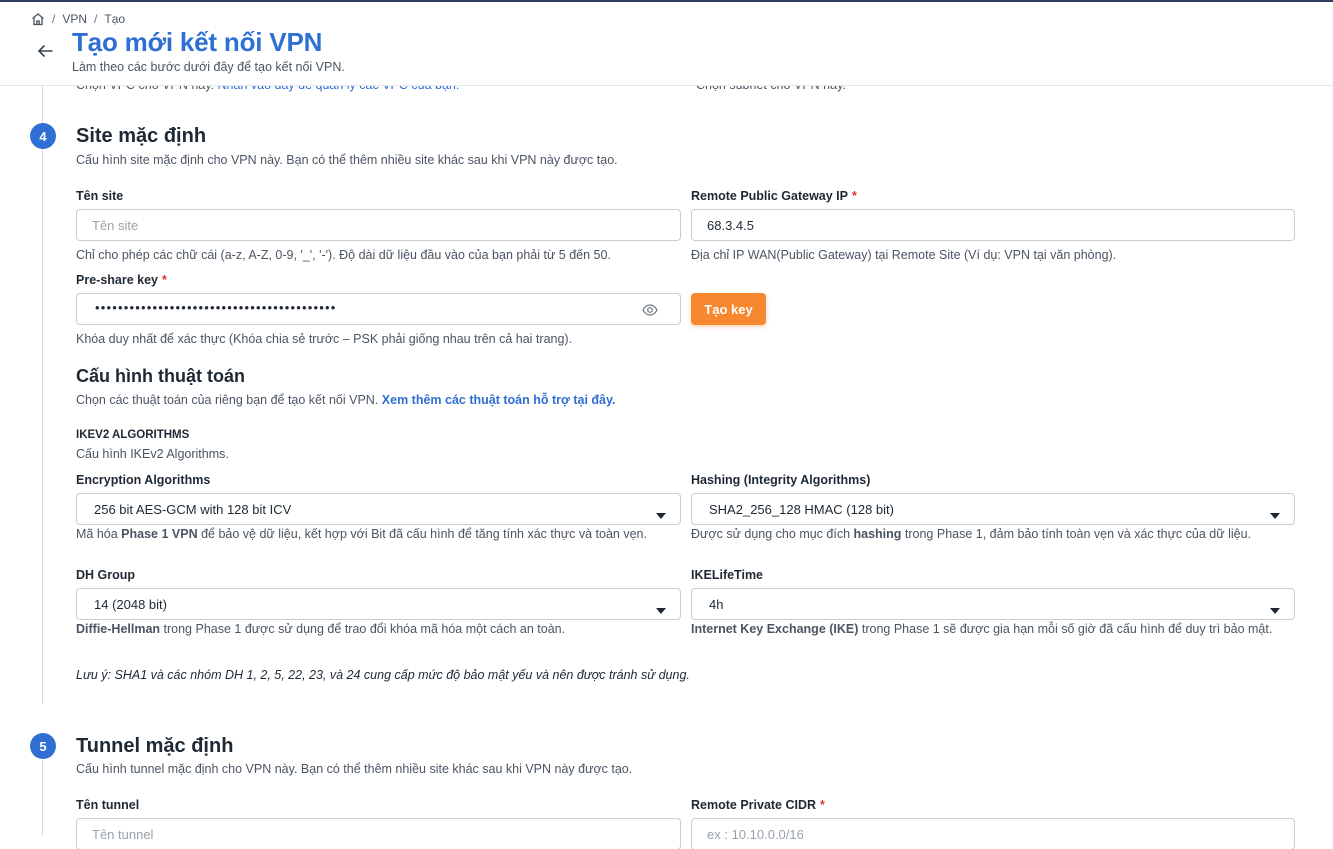  What do you see at coordinates (993, 509) in the screenshot?
I see `hashing-select: SHA2_256_128 HMAC (128 bit)` at bounding box center [993, 509].